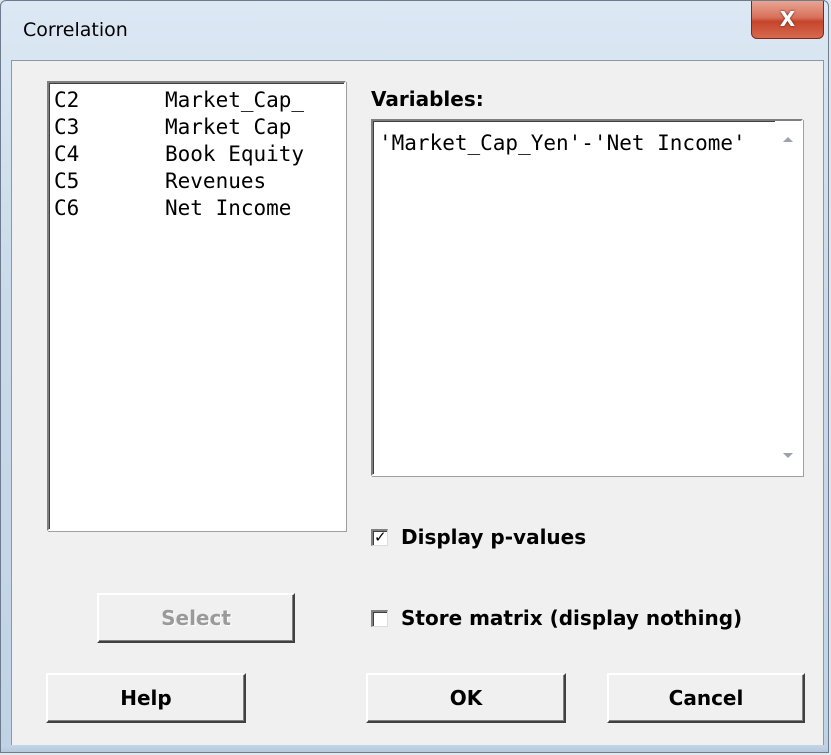 This screenshot has width=831, height=755. What do you see at coordinates (788, 139) in the screenshot?
I see `scroll-up-icon` at bounding box center [788, 139].